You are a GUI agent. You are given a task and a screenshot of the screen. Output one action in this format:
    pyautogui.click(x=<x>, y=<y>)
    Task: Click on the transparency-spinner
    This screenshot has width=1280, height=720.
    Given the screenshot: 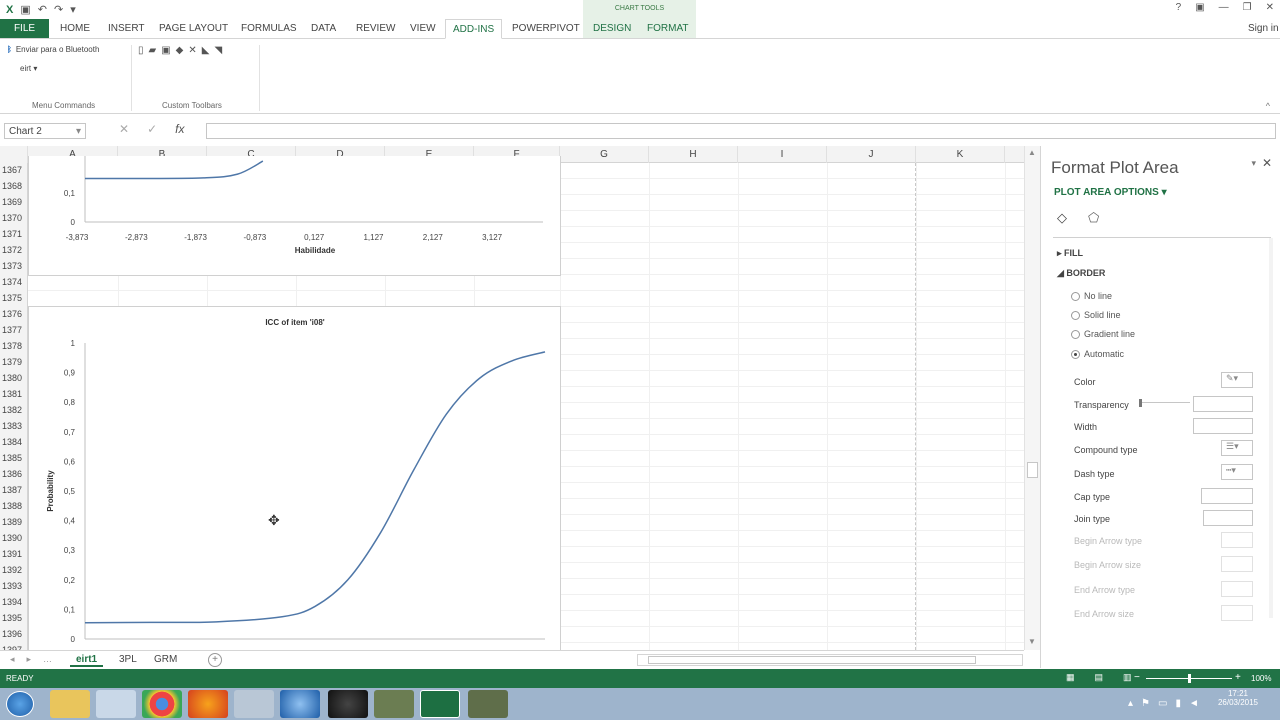 What is the action you would take?
    pyautogui.click(x=1223, y=404)
    